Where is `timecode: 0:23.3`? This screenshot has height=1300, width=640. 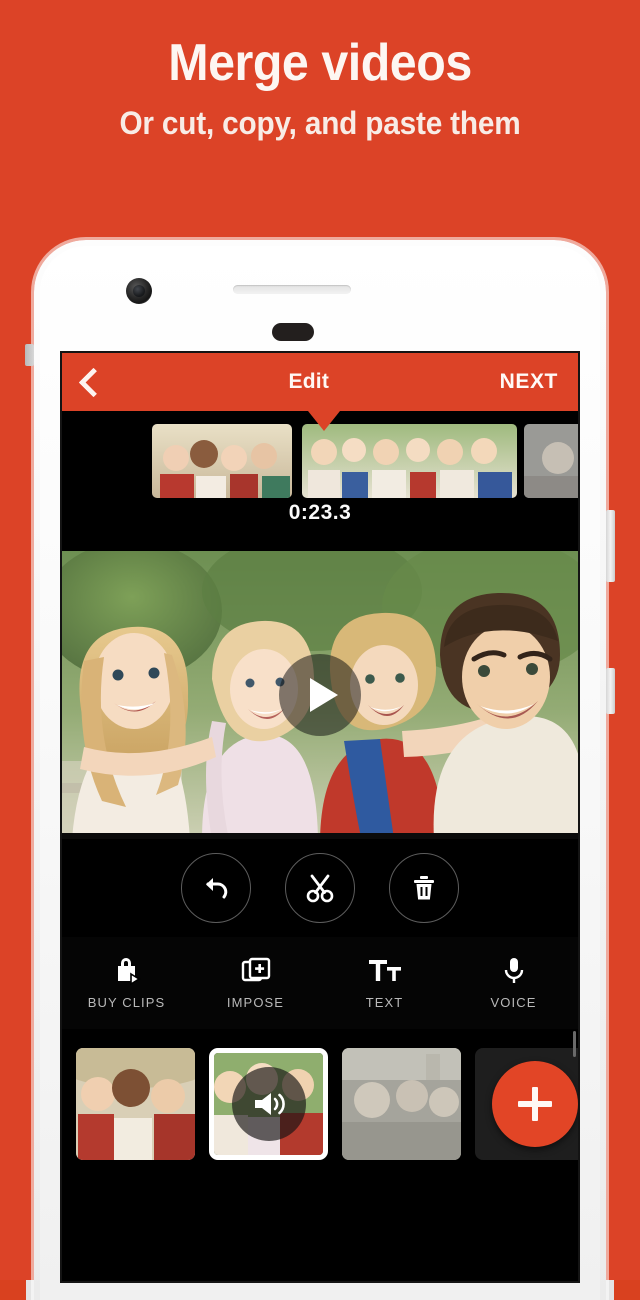 timecode: 0:23.3 is located at coordinates (320, 512).